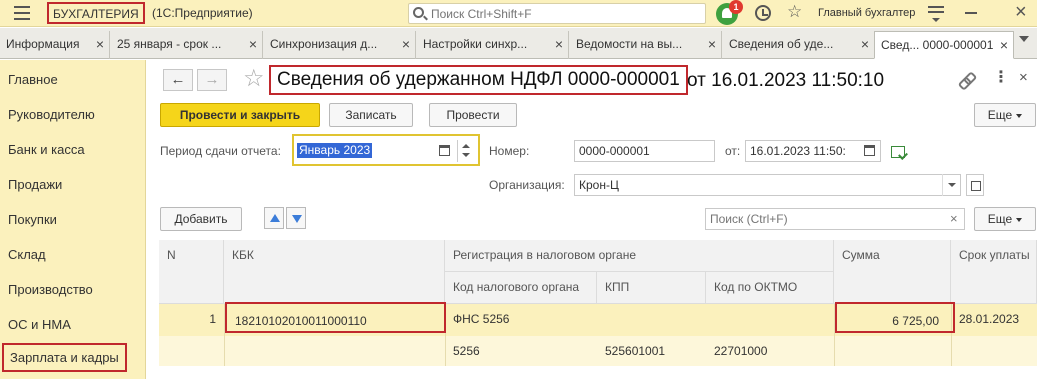 This screenshot has width=1037, height=379. What do you see at coordinates (521, 351) in the screenshot?
I see `cell-tax-code: 5256` at bounding box center [521, 351].